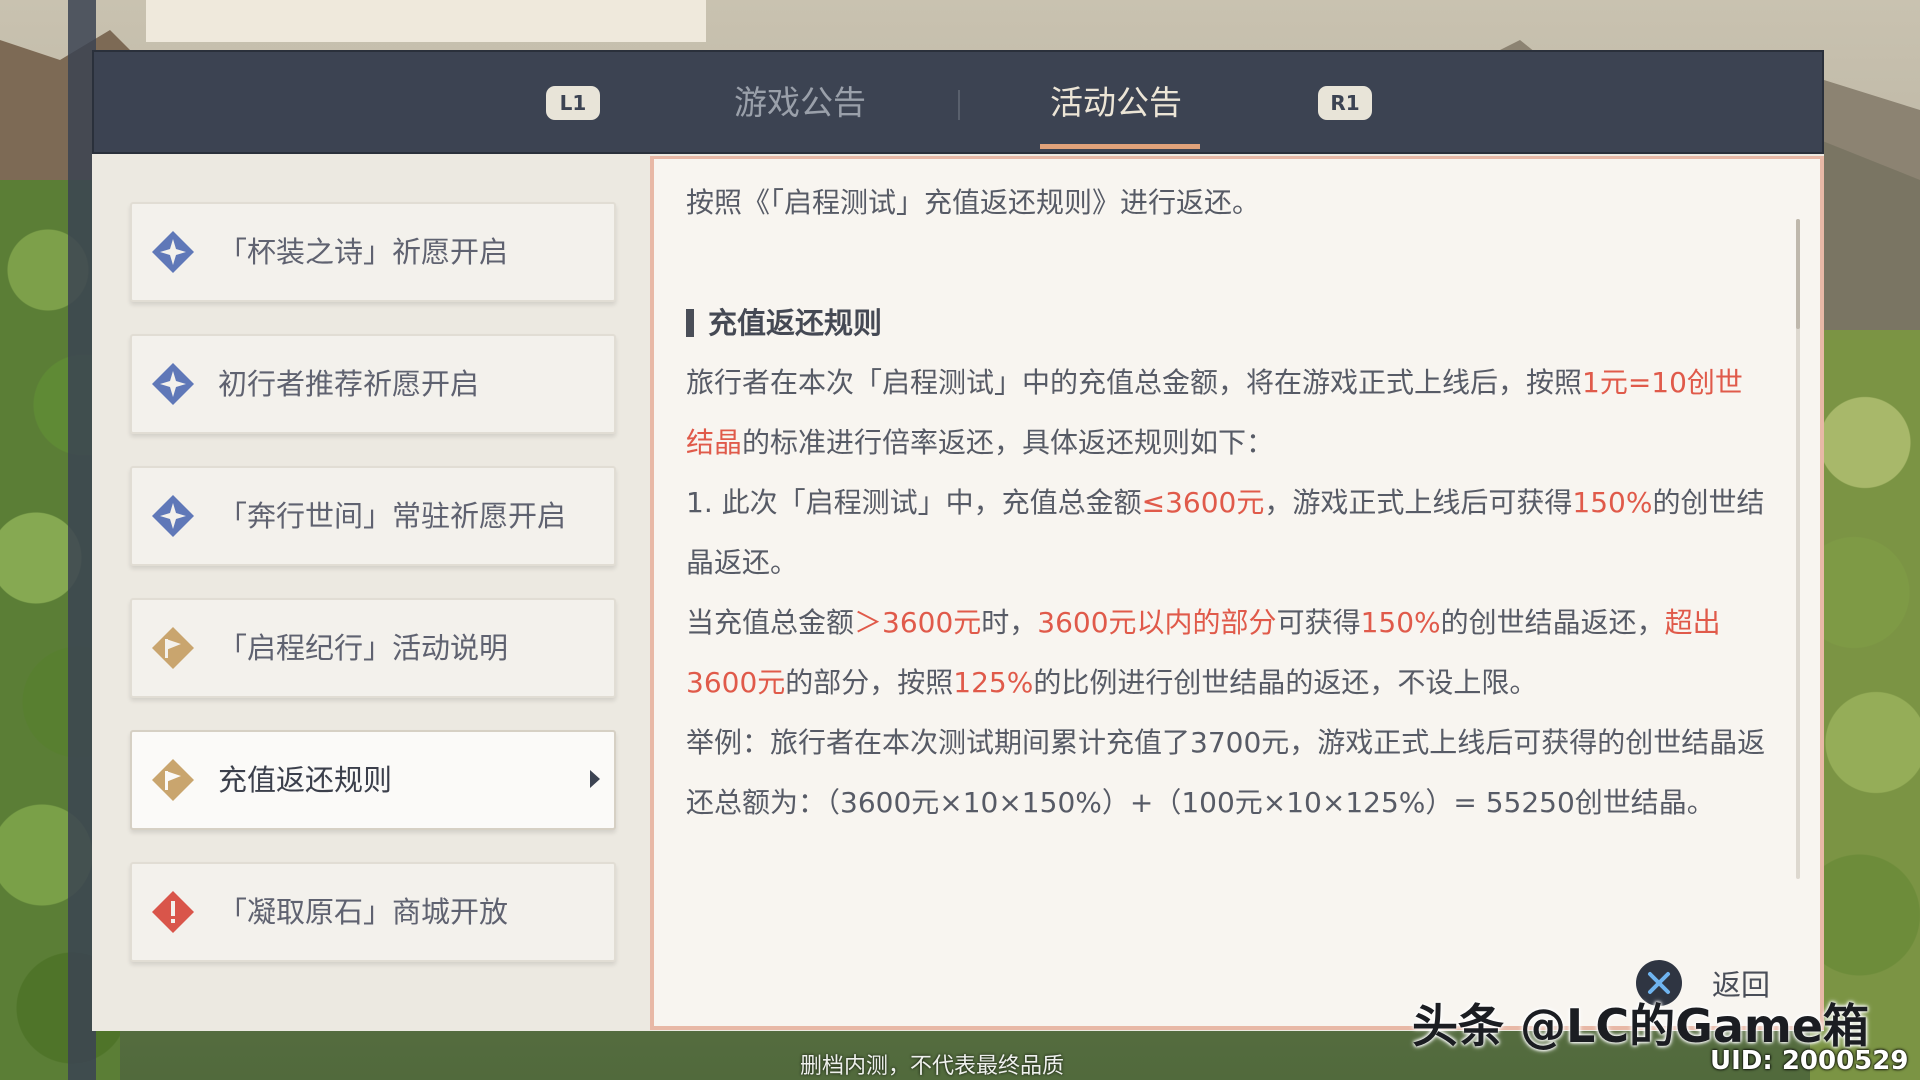 Image resolution: width=1920 pixels, height=1080 pixels. I want to click on r1-shoulder-button: R1, so click(1345, 103).